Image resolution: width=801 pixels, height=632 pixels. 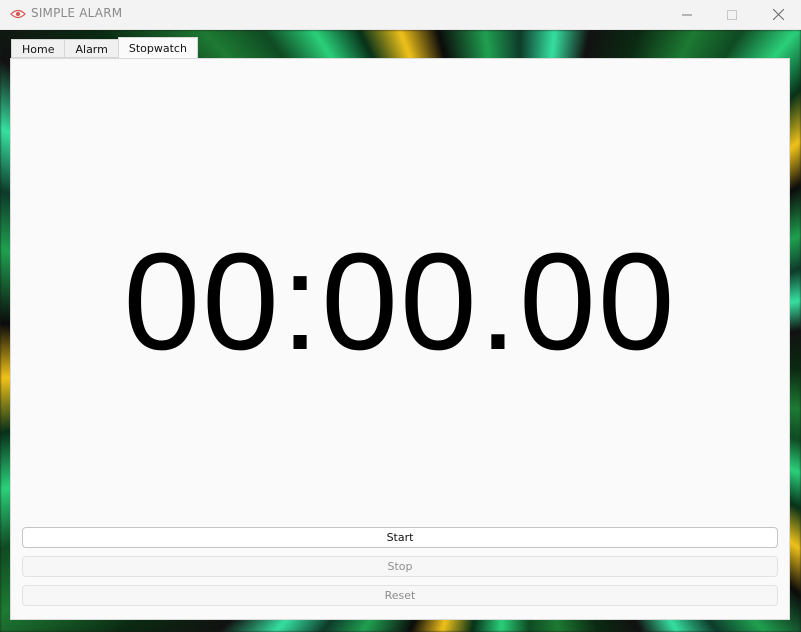 What do you see at coordinates (38, 48) in the screenshot?
I see `tab-home: Home` at bounding box center [38, 48].